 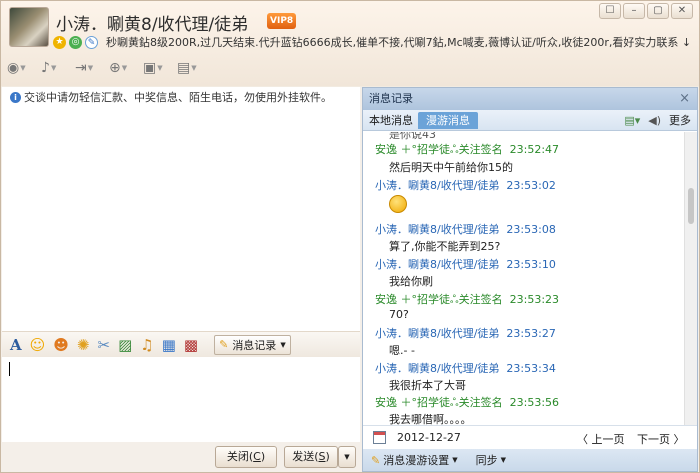 I want to click on message-text: 70?, so click(x=399, y=314).